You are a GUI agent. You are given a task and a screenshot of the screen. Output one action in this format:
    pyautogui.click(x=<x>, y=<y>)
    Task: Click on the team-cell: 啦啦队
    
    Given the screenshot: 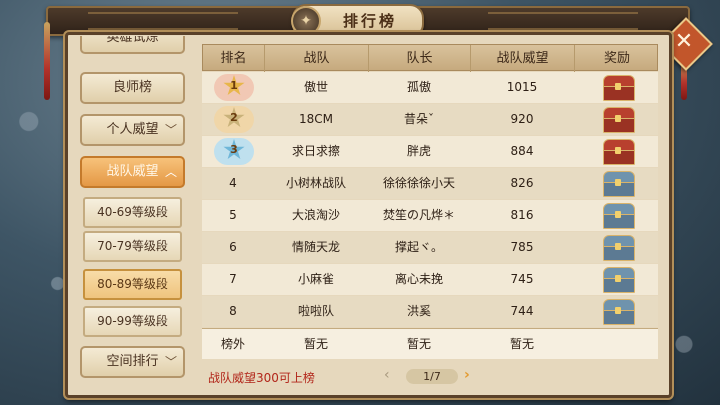 What is the action you would take?
    pyautogui.click(x=315, y=311)
    